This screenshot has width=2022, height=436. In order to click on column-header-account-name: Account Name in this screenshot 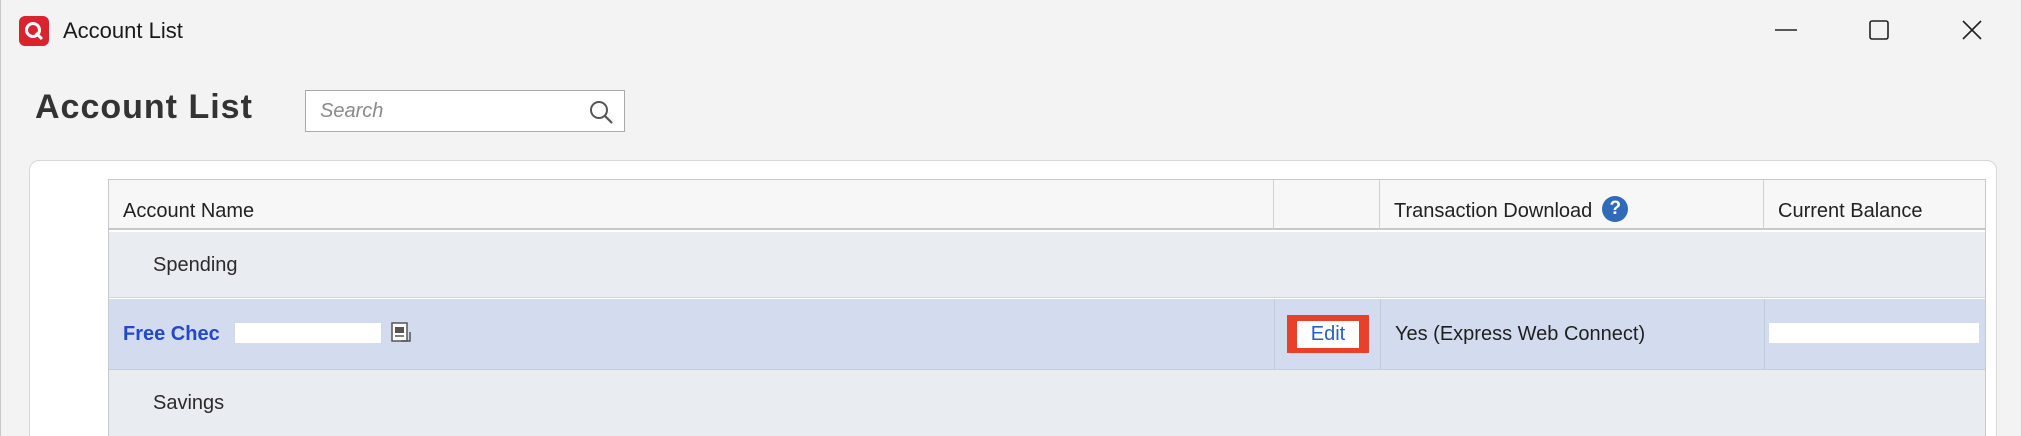, I will do `click(691, 205)`.